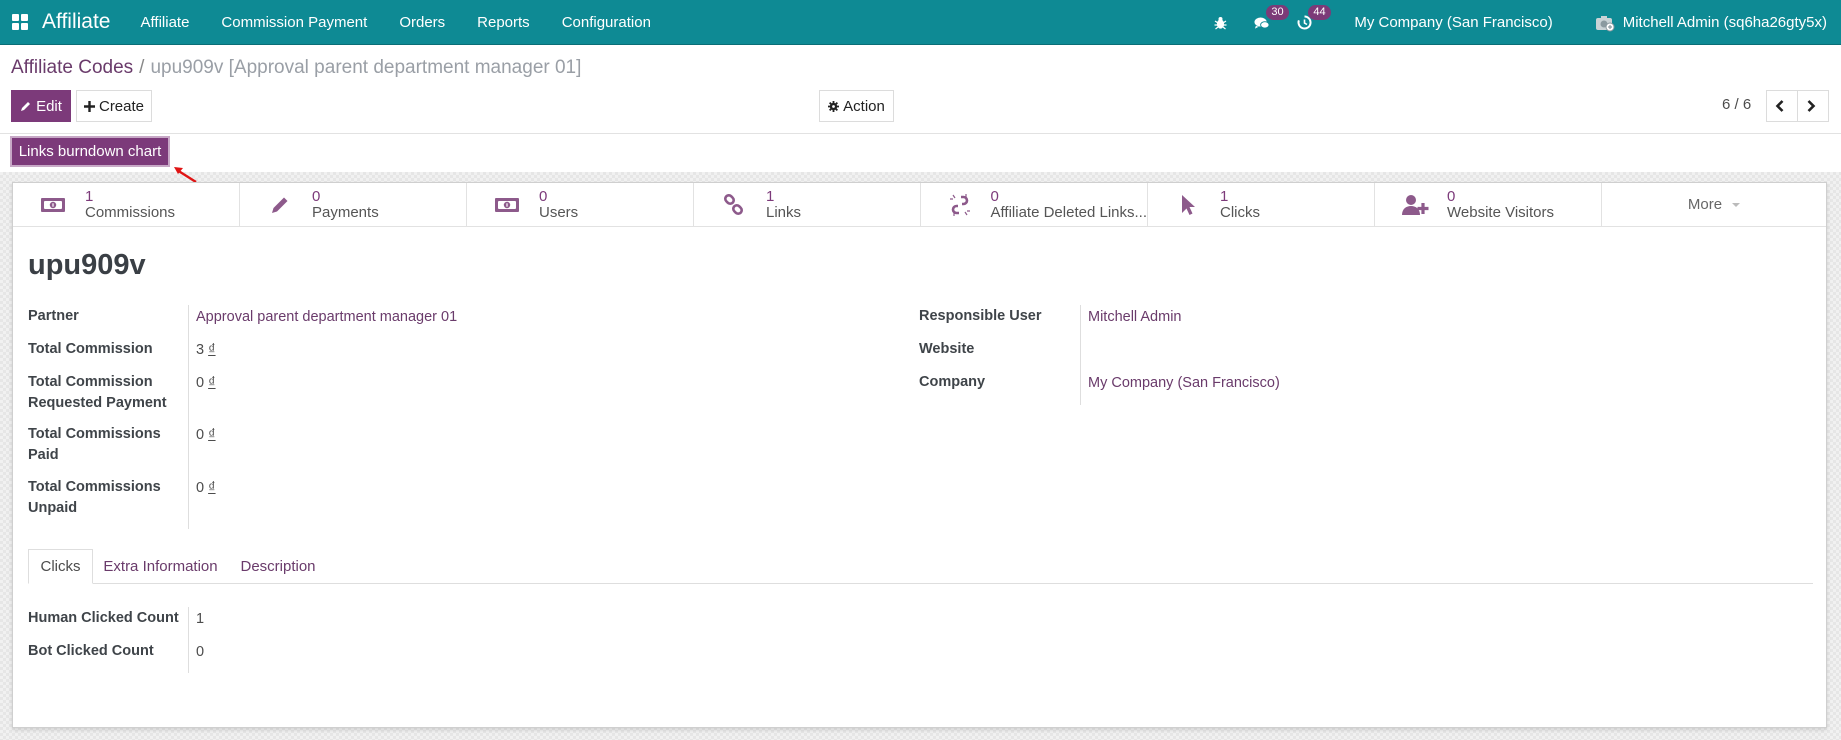  Describe the element at coordinates (920, 566) in the screenshot. I see `notebook-tabs: Clicks Extra Information Description` at that location.